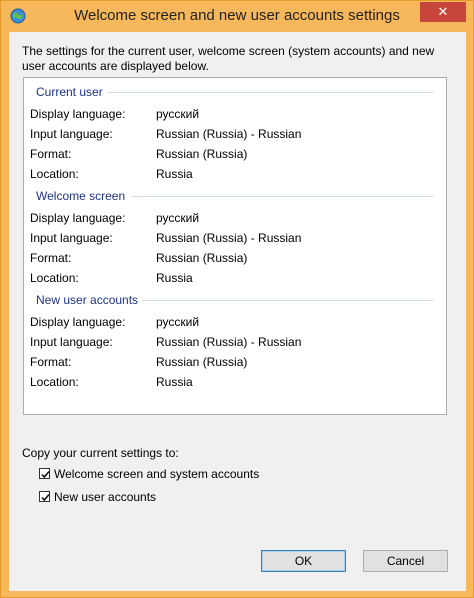 This screenshot has height=598, width=474. I want to click on checkbox-welcome-screen: Welcome screen and system accounts, so click(149, 473).